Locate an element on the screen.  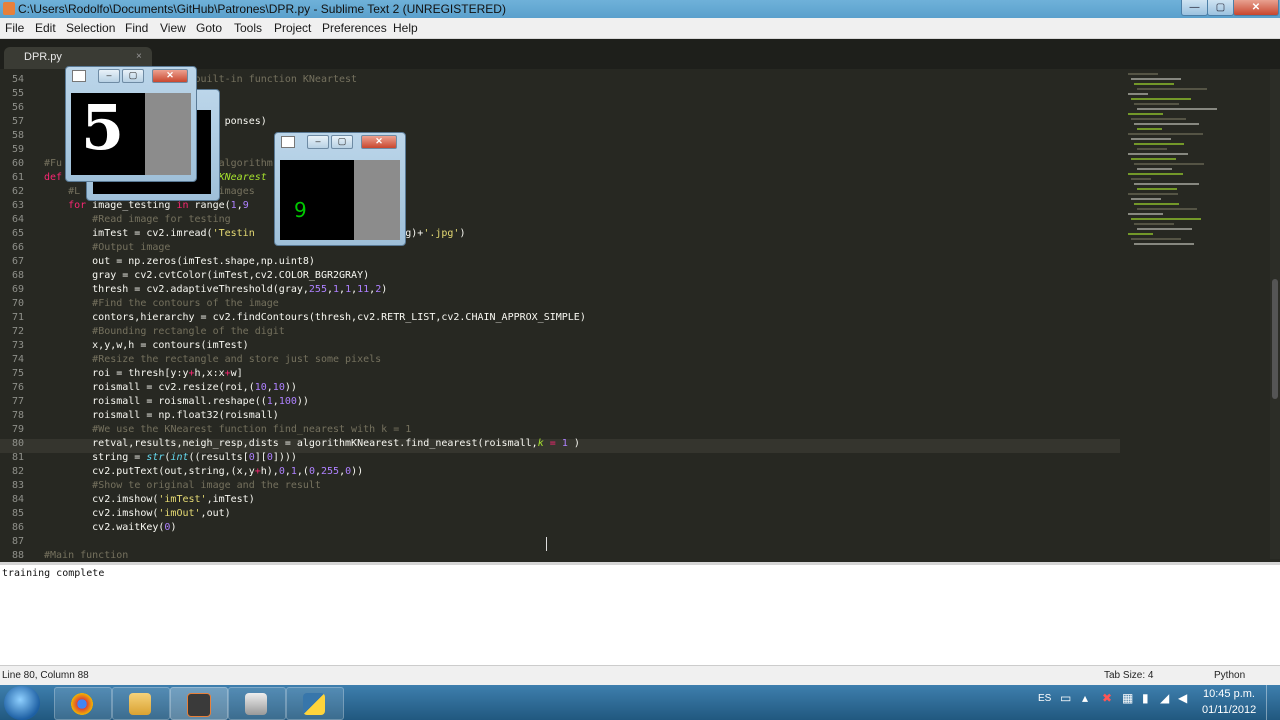
menu-tools: Tools is located at coordinates (248, 28).